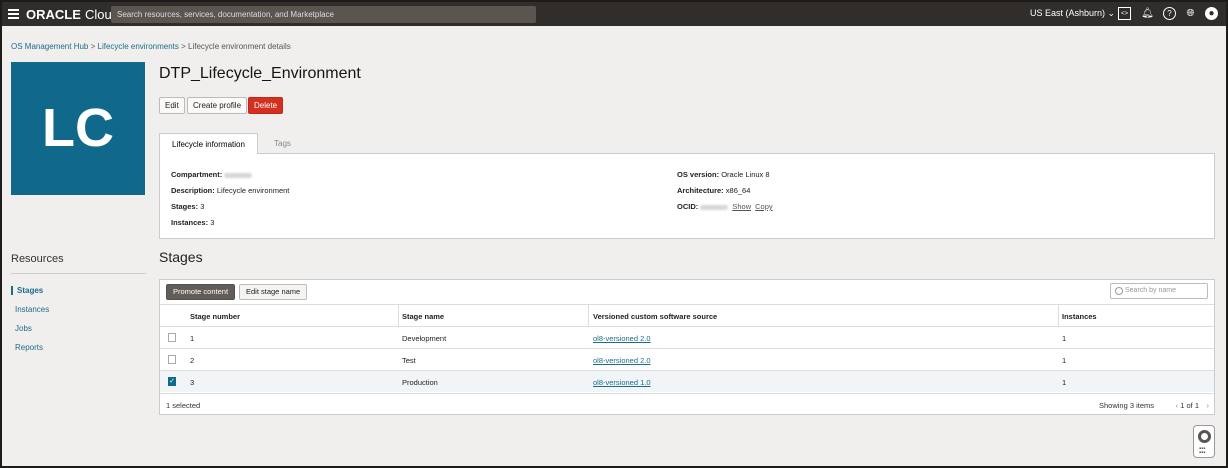 The image size is (1228, 468). Describe the element at coordinates (409, 360) in the screenshot. I see `stage-name: Test` at that location.